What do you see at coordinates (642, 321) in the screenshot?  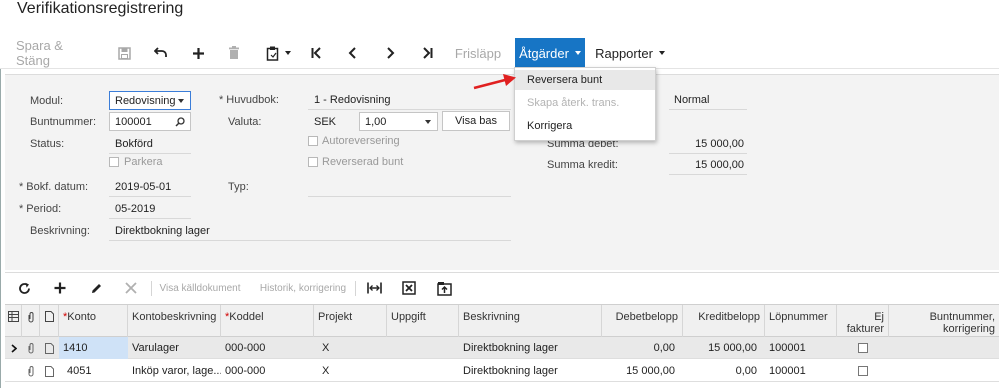 I see `column-header-debit: Debetbelopp` at bounding box center [642, 321].